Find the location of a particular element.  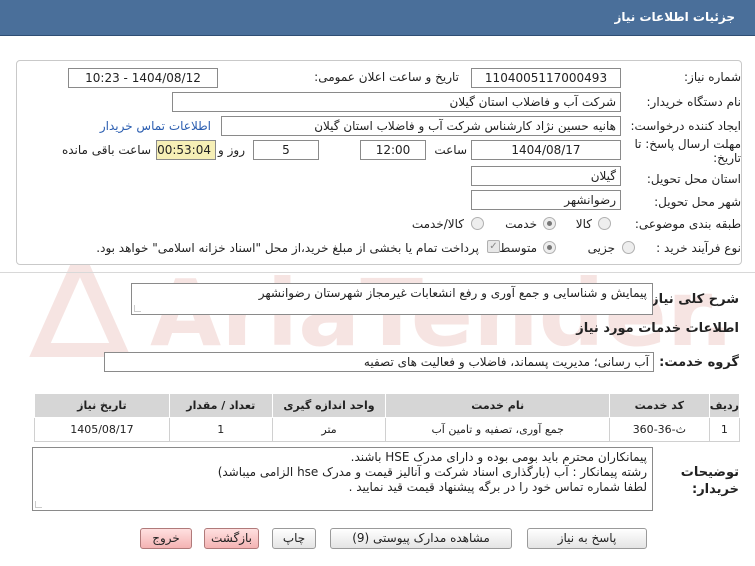

view-attachments-button: مشاهده مدارک پیوستی (9) is located at coordinates (421, 538).